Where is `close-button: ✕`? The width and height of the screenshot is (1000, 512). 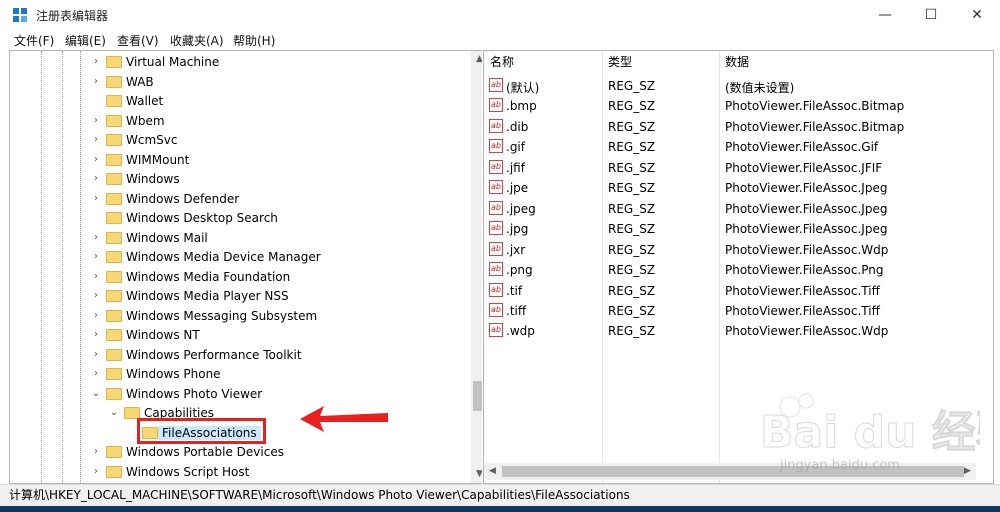
close-button: ✕ is located at coordinates (977, 15).